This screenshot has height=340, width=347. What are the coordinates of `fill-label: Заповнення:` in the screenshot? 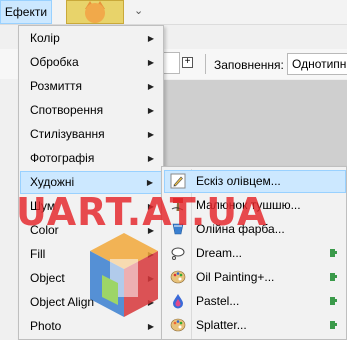 It's located at (249, 65).